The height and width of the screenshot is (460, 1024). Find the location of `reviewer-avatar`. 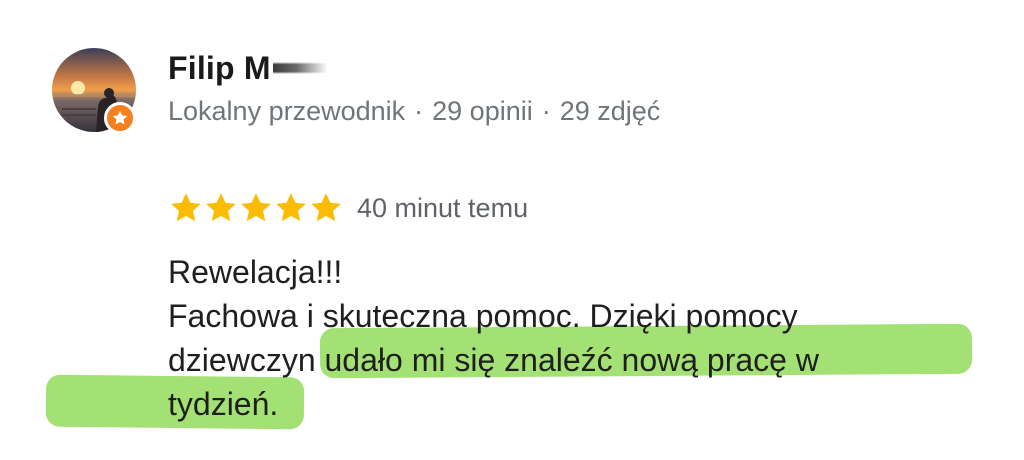

reviewer-avatar is located at coordinates (95, 91).